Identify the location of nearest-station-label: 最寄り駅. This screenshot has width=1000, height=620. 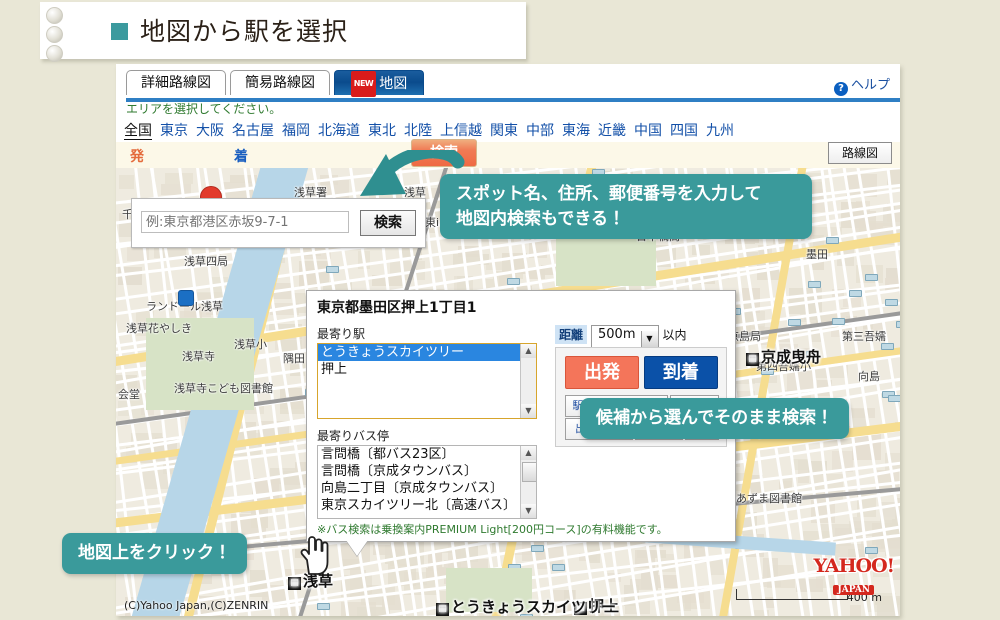
(341, 334).